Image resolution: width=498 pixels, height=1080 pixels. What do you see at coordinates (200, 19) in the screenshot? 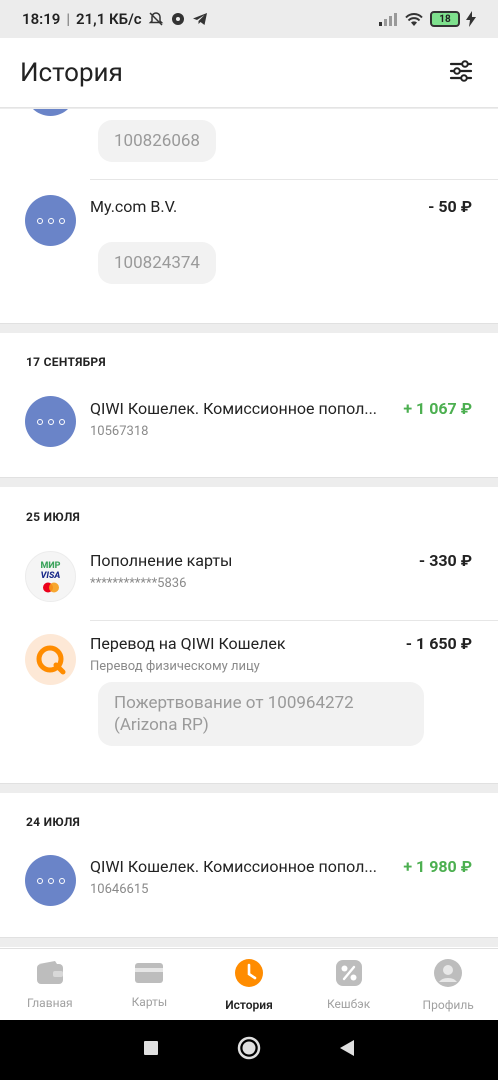
I see `telegram-icon` at bounding box center [200, 19].